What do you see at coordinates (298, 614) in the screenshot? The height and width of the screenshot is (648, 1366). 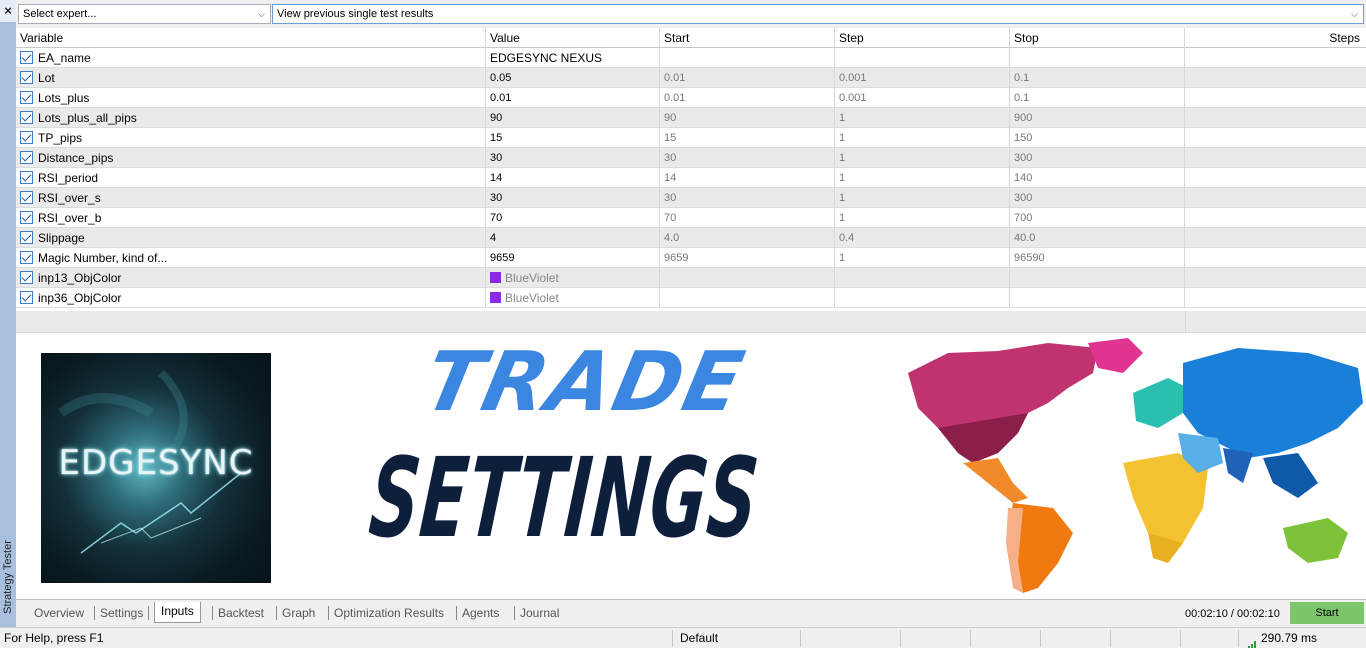 I see `tab-graph: Graph` at bounding box center [298, 614].